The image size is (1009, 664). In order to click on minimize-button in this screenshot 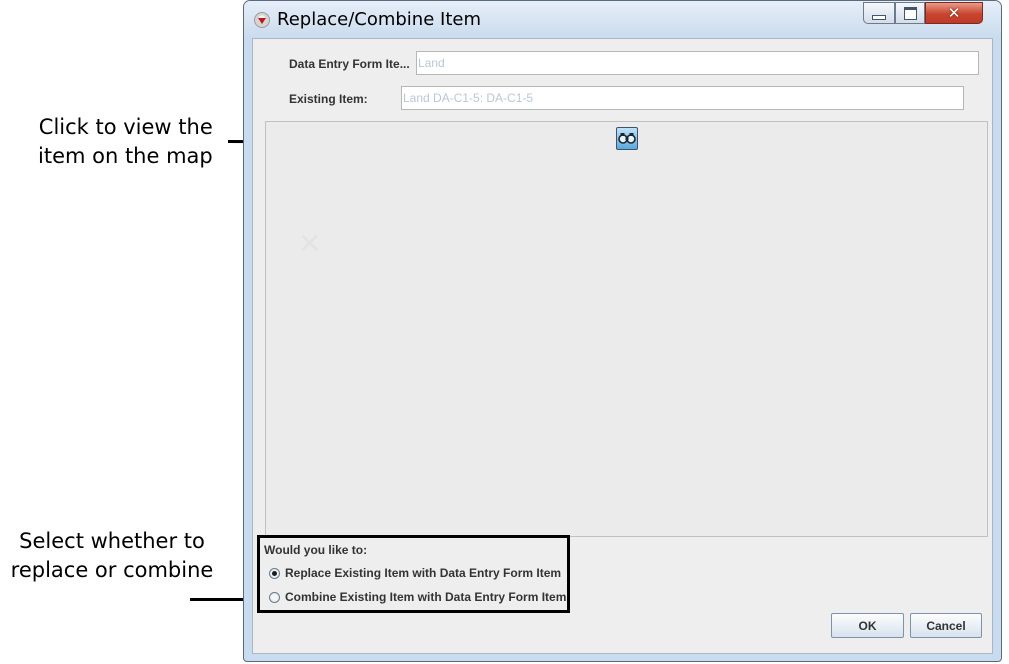, I will do `click(879, 13)`.